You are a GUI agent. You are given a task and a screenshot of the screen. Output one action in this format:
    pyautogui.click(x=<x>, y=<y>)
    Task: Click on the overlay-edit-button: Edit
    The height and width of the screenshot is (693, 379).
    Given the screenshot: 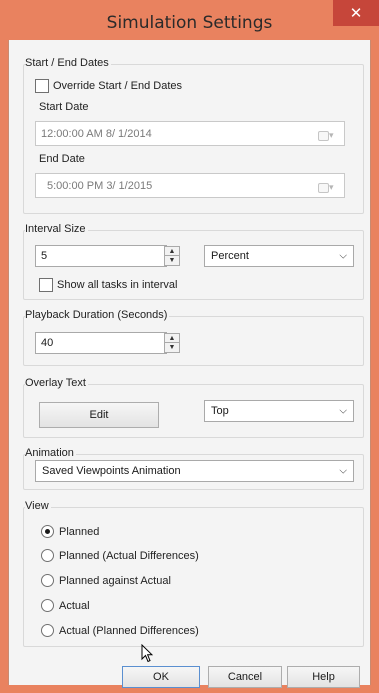 What is the action you would take?
    pyautogui.click(x=99, y=415)
    